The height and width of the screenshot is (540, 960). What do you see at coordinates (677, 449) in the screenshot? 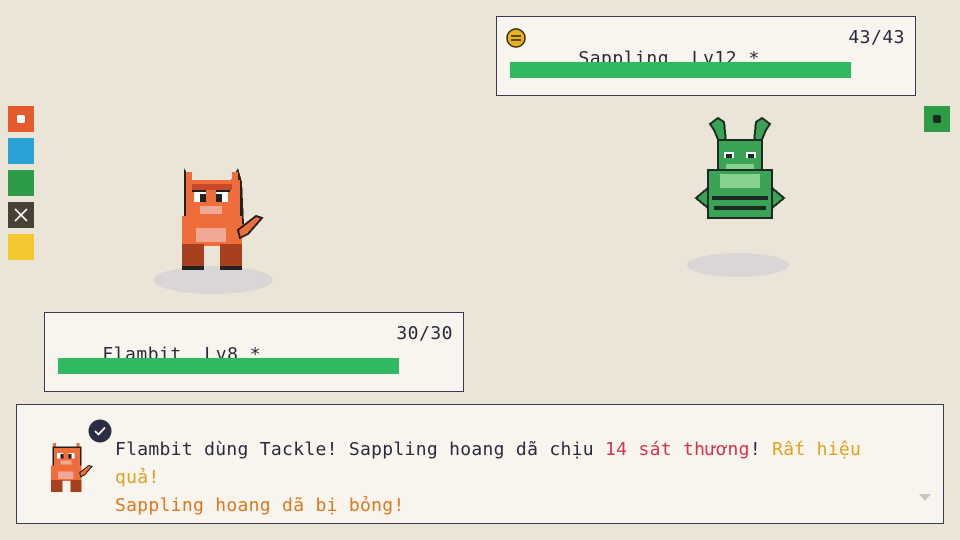
I see `damage-text: 14 sát thương` at bounding box center [677, 449].